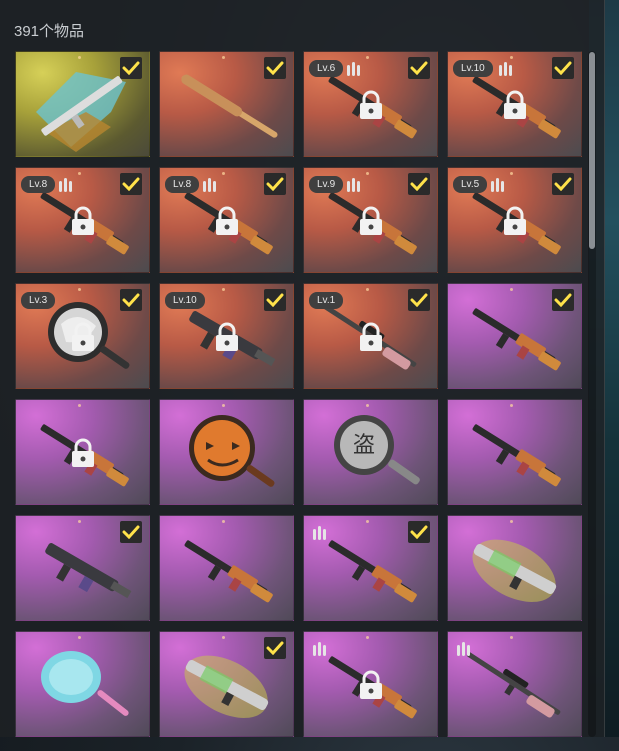  Describe the element at coordinates (470, 184) in the screenshot. I see `level-badge: Lv.5` at that location.